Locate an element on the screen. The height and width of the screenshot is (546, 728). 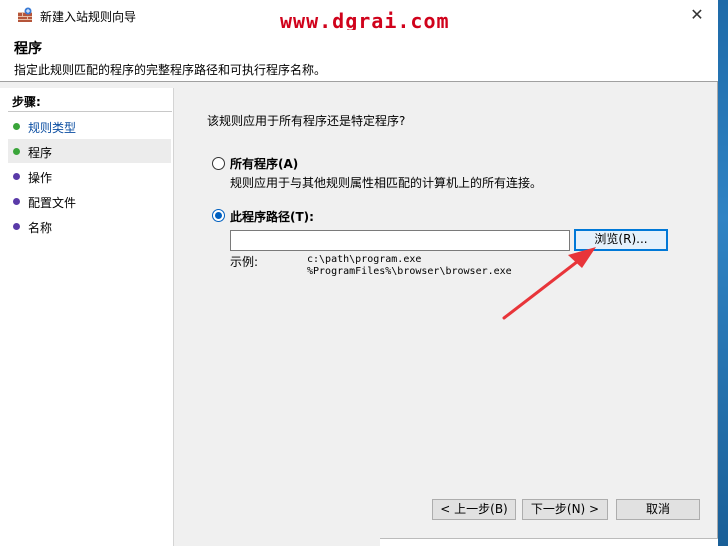
sidebar-item-label: 名称 is located at coordinates (40, 228).